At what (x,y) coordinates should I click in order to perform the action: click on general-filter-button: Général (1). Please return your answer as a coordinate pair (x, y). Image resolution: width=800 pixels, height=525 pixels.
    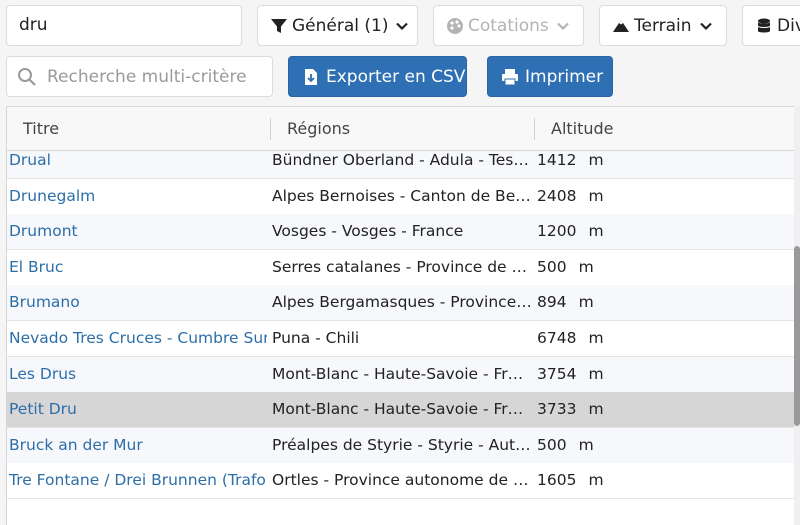
    Looking at the image, I should click on (337, 25).